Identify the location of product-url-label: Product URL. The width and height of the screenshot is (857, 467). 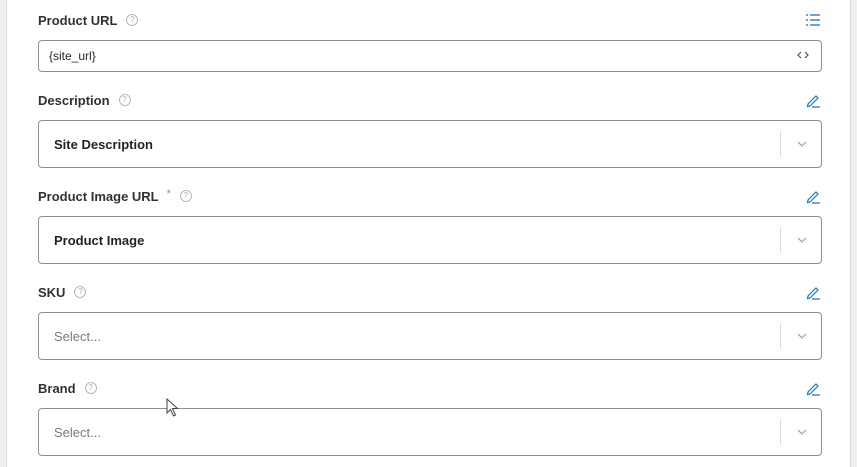
(78, 20).